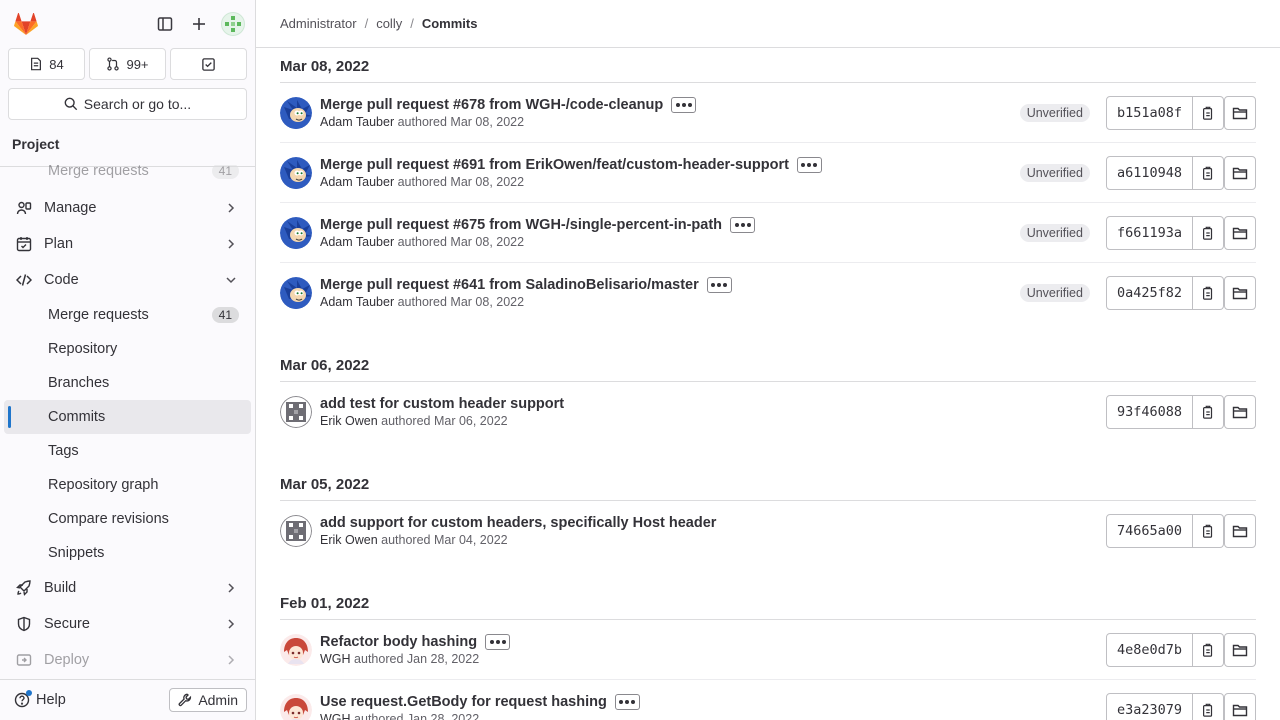 This screenshot has width=1280, height=720. What do you see at coordinates (127, 176) in the screenshot?
I see `sidebar-item-merge-requests-faded: Merge requests 41` at bounding box center [127, 176].